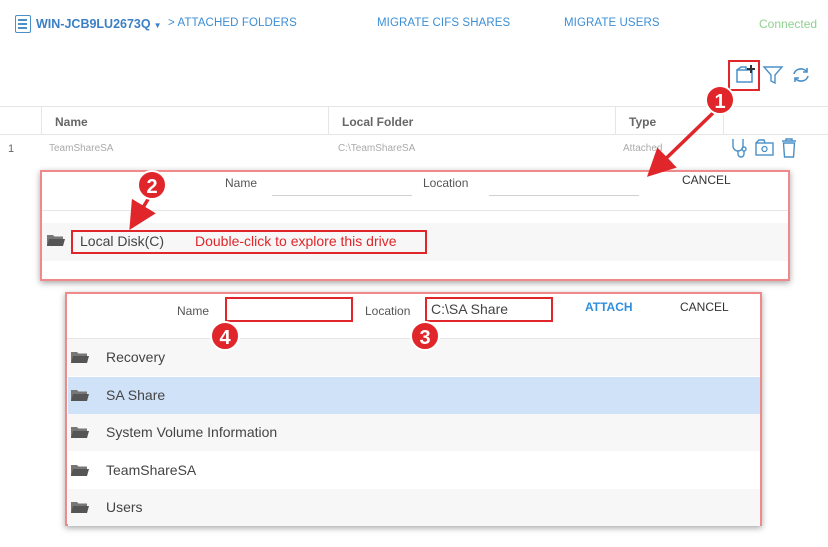 Image resolution: width=828 pixels, height=547 pixels. Describe the element at coordinates (720, 100) in the screenshot. I see `step-badge-1: 1` at that location.